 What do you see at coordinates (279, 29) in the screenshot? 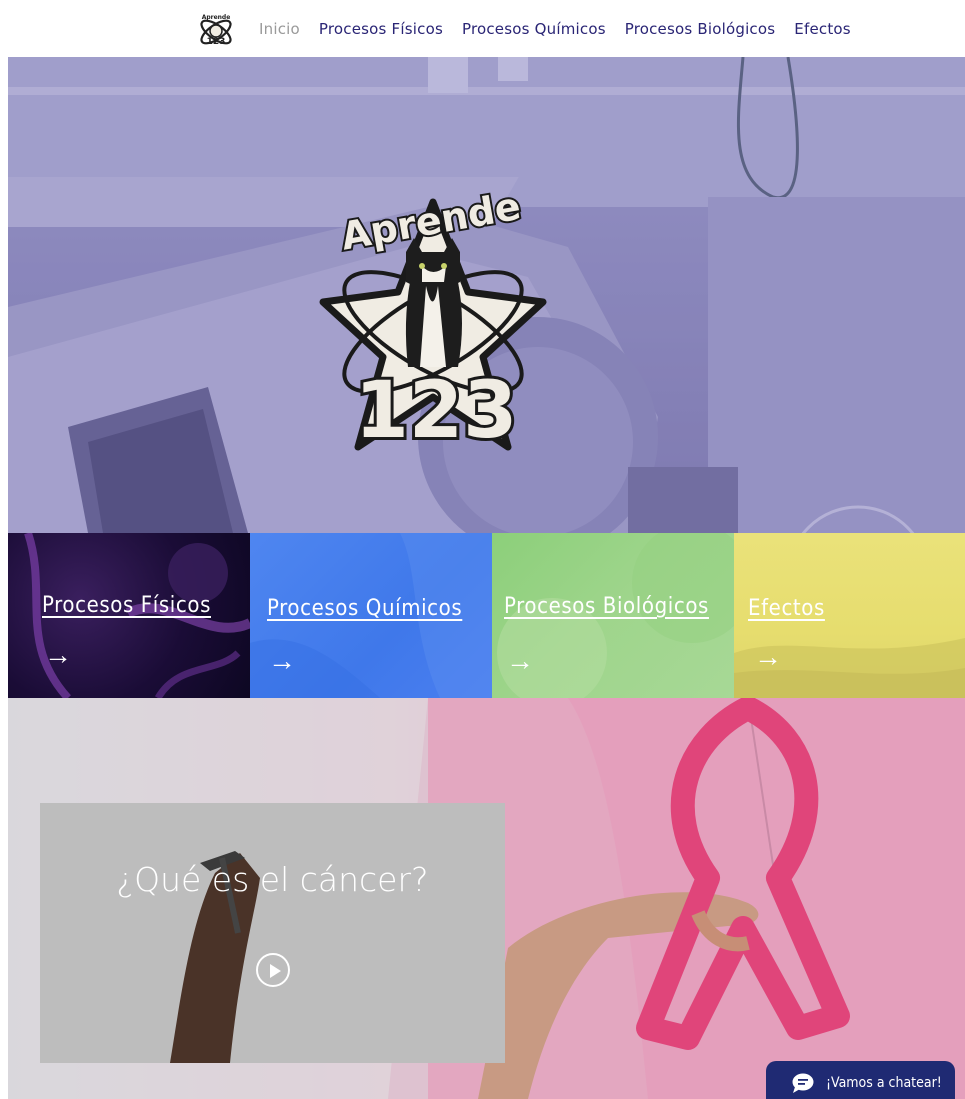
I see `nav-item-inicio: Inicio` at bounding box center [279, 29].